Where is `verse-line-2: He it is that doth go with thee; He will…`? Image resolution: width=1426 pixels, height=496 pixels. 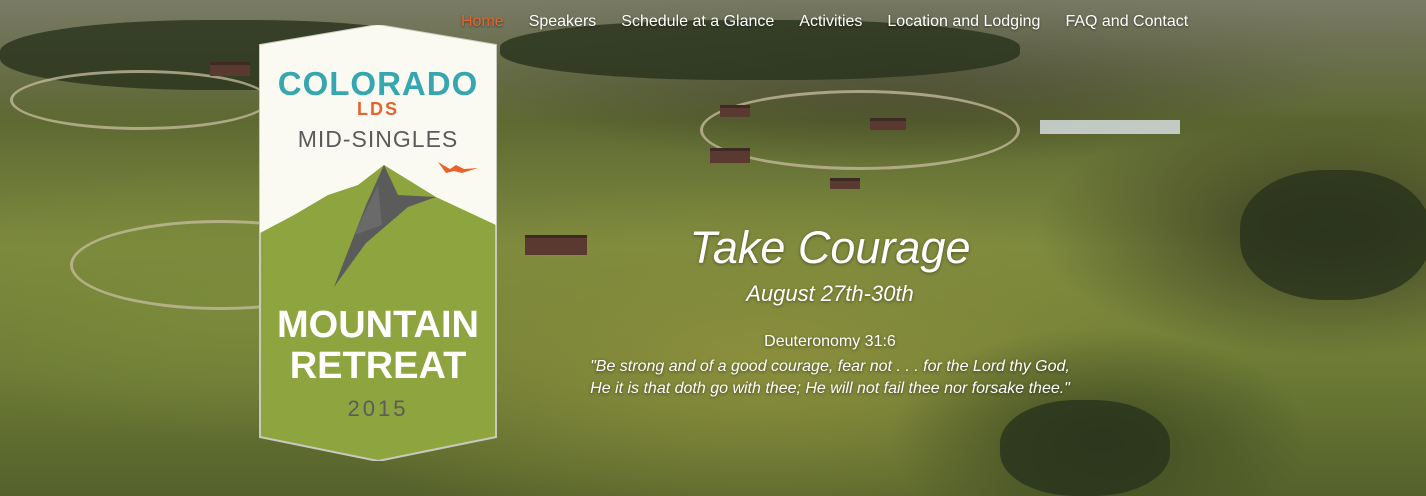
verse-line-2: He it is that doth go with thee; He will… is located at coordinates (830, 388).